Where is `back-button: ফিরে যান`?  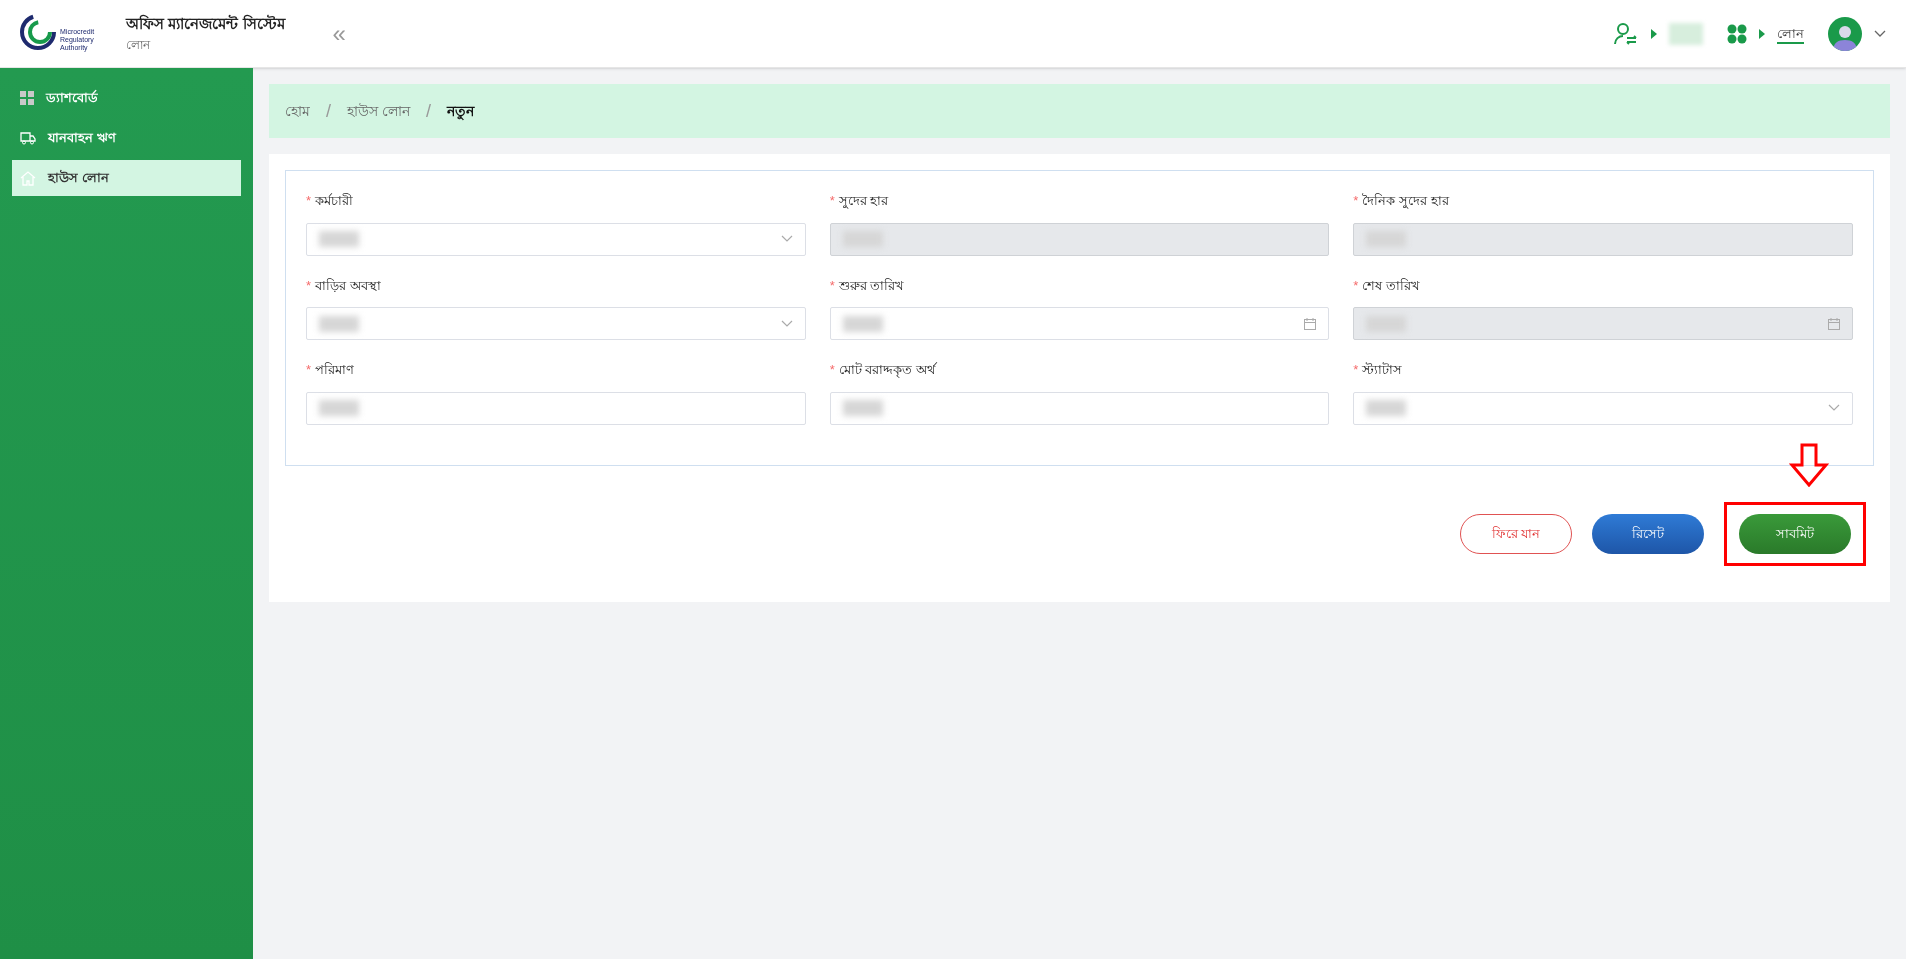
back-button: ফিরে যান is located at coordinates (1516, 533).